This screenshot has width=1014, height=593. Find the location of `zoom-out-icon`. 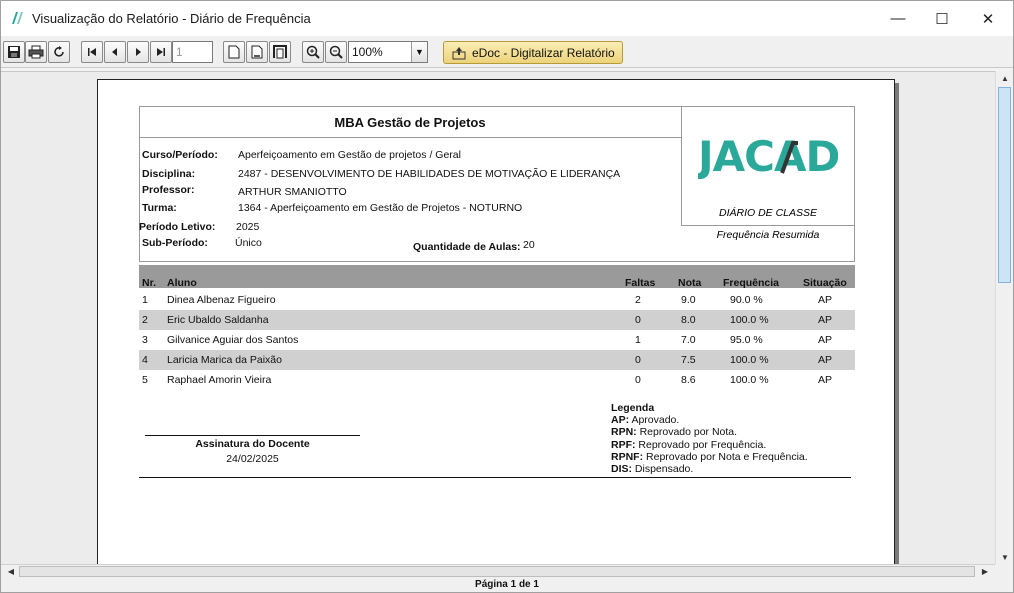

zoom-out-icon is located at coordinates (336, 52).